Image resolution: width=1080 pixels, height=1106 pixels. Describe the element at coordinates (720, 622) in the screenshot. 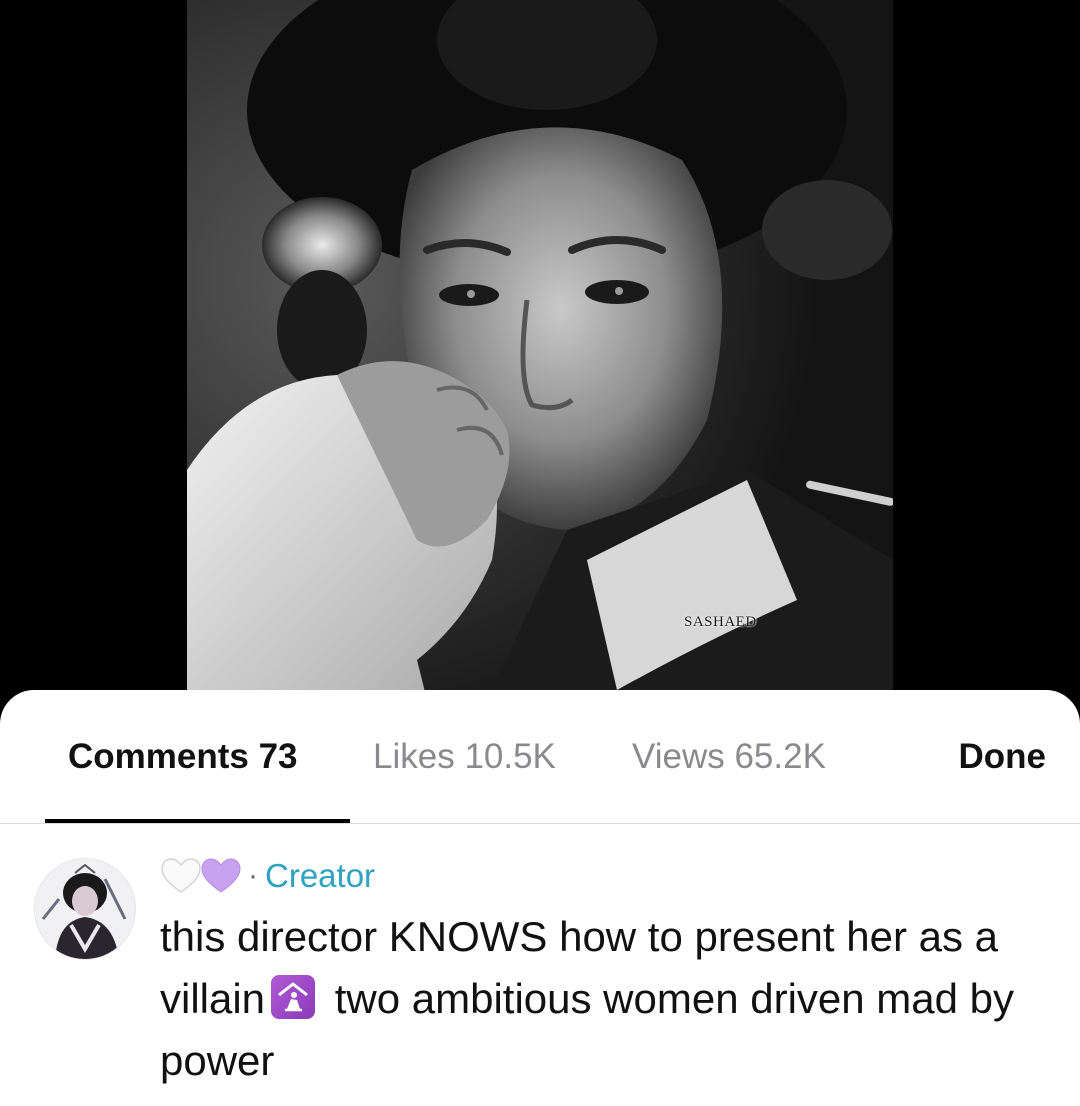

I see `video-watermark: SASHAED` at that location.